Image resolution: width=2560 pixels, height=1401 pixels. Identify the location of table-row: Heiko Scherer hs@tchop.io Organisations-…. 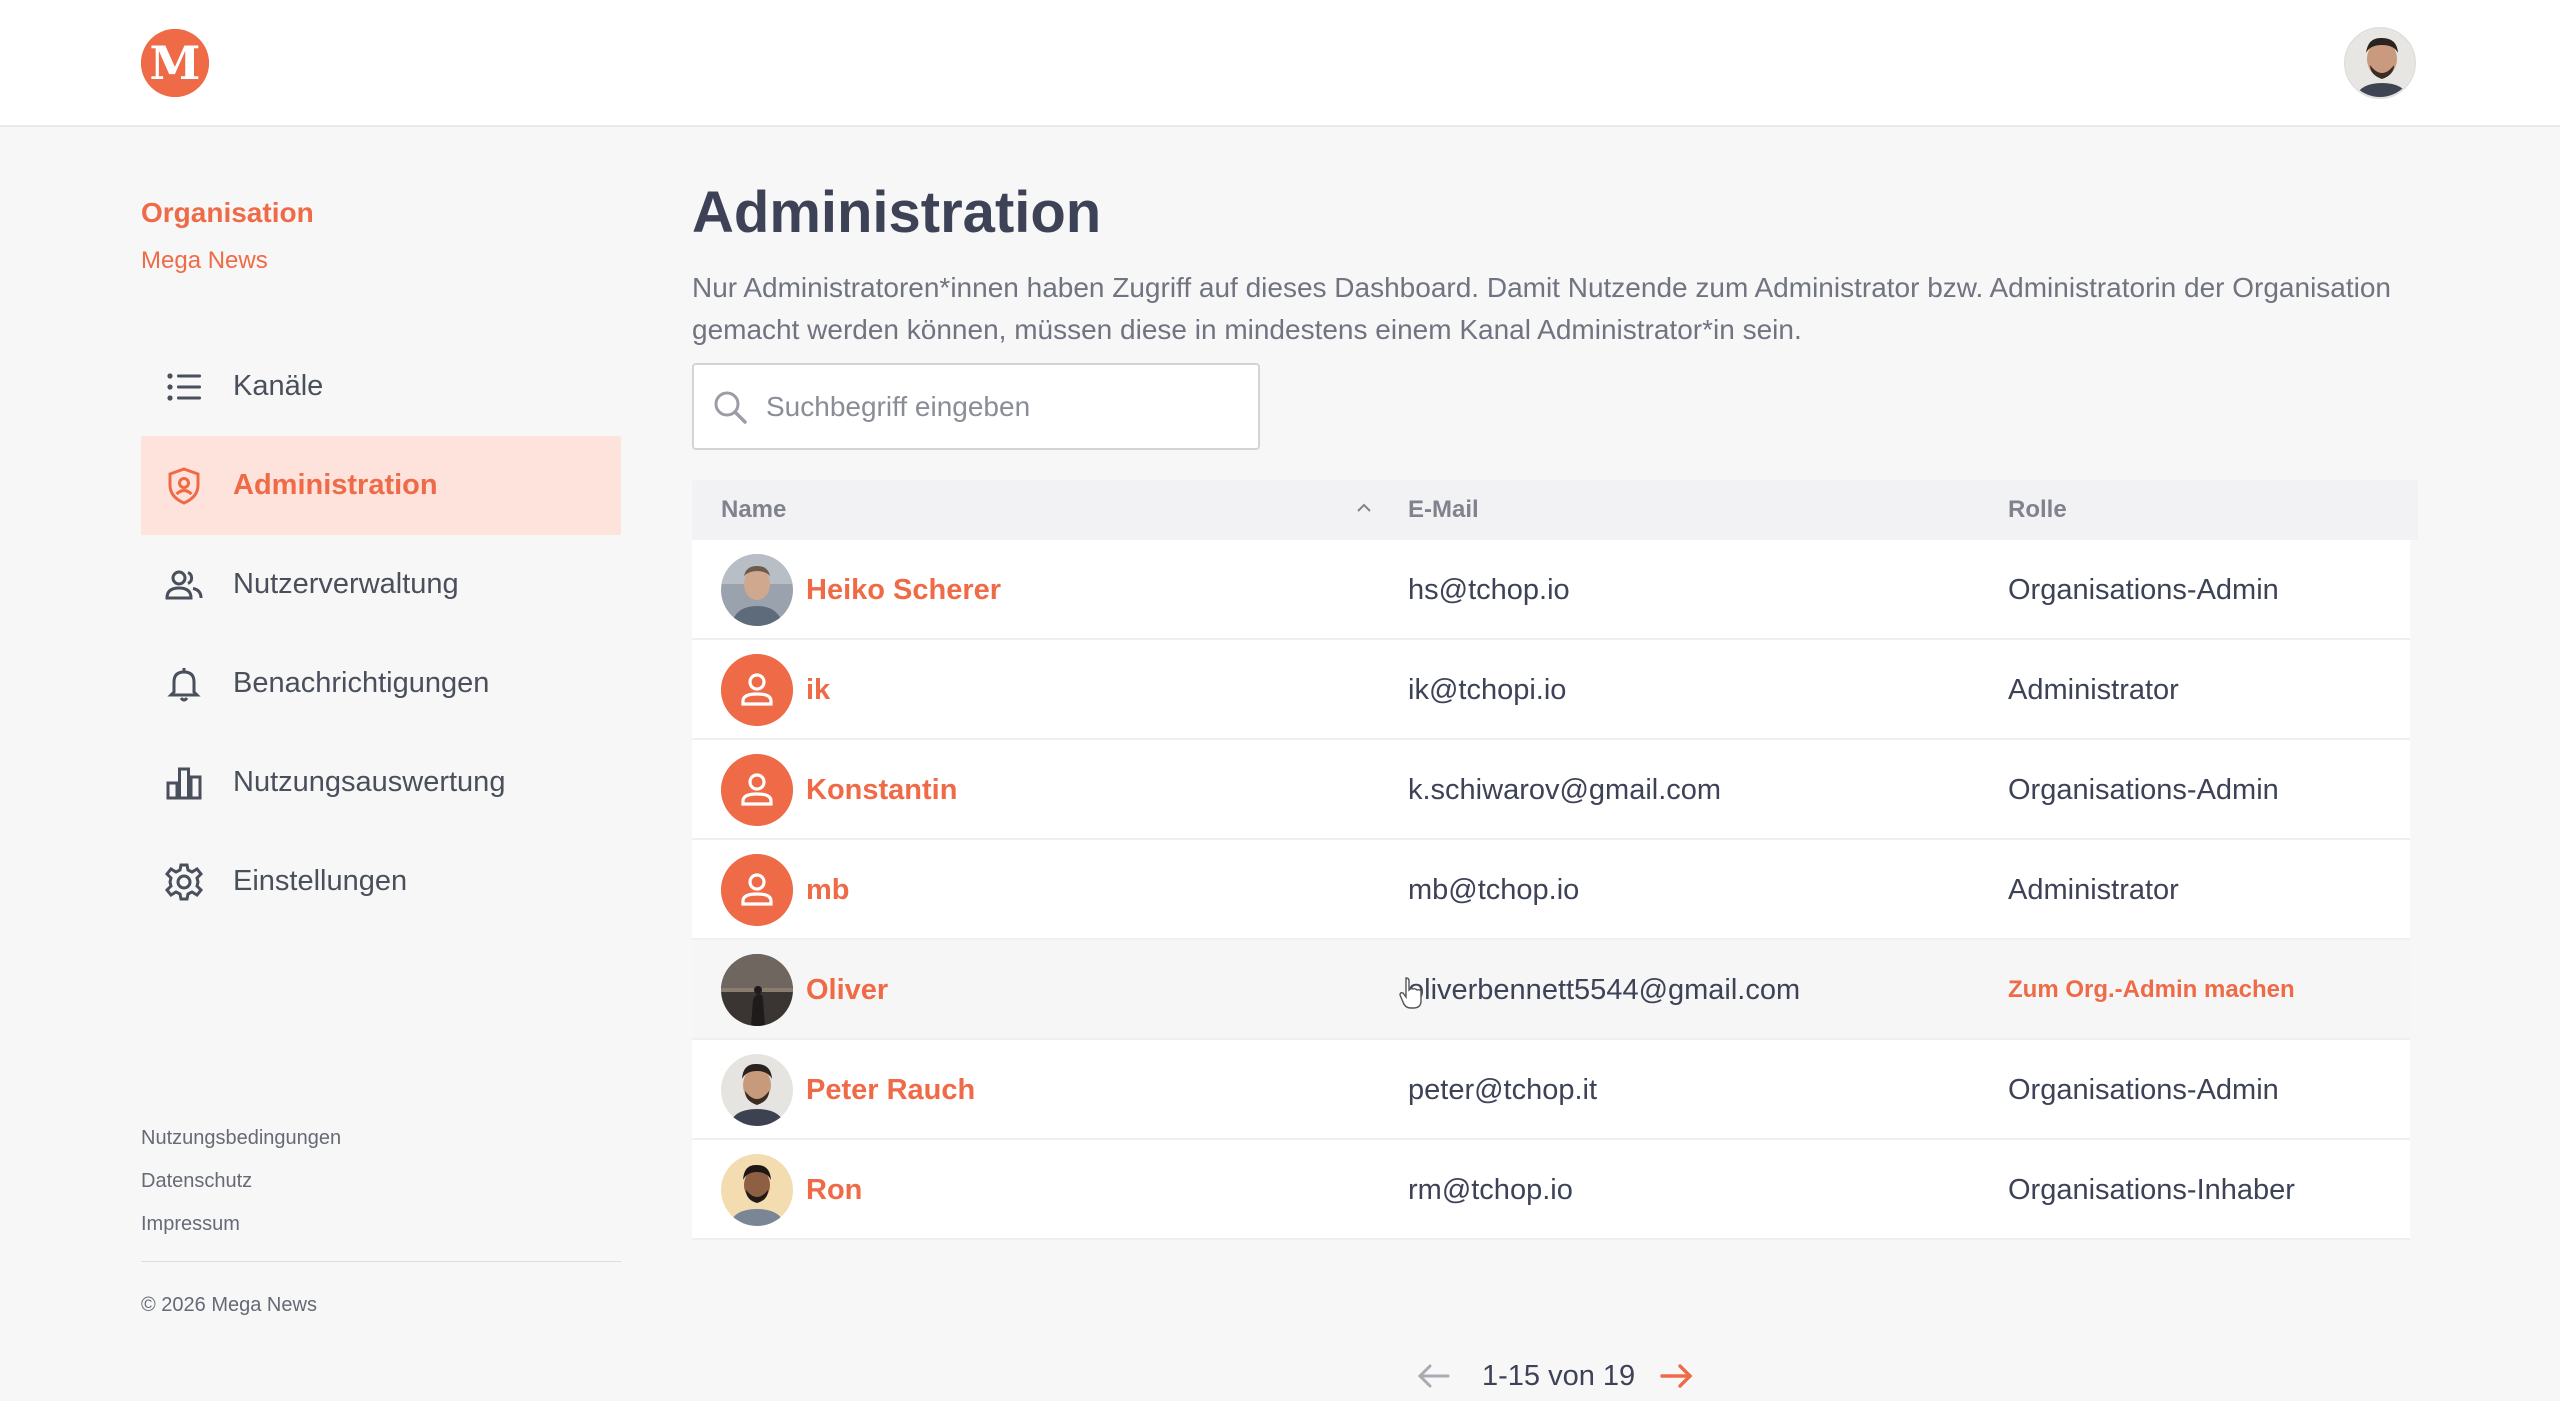
(1551, 590).